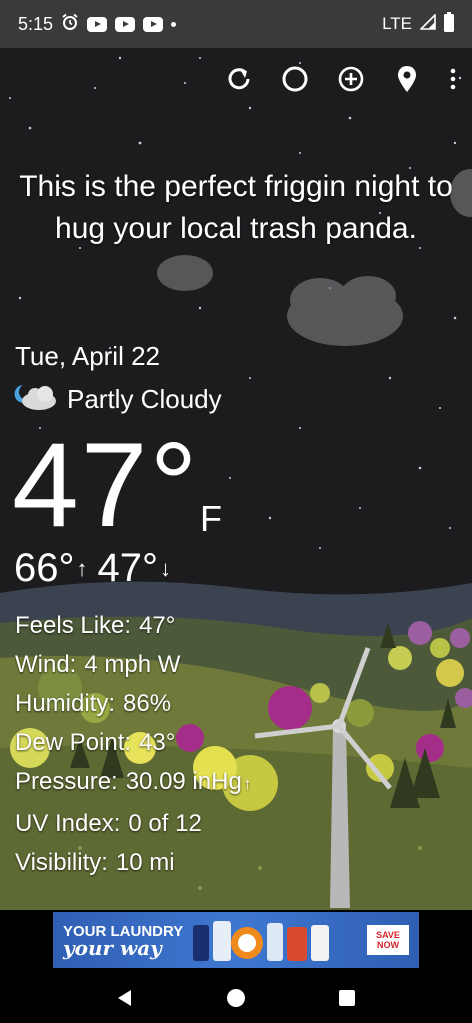  Describe the element at coordinates (88, 356) in the screenshot. I see `forecast-date: Tue, April 22` at that location.